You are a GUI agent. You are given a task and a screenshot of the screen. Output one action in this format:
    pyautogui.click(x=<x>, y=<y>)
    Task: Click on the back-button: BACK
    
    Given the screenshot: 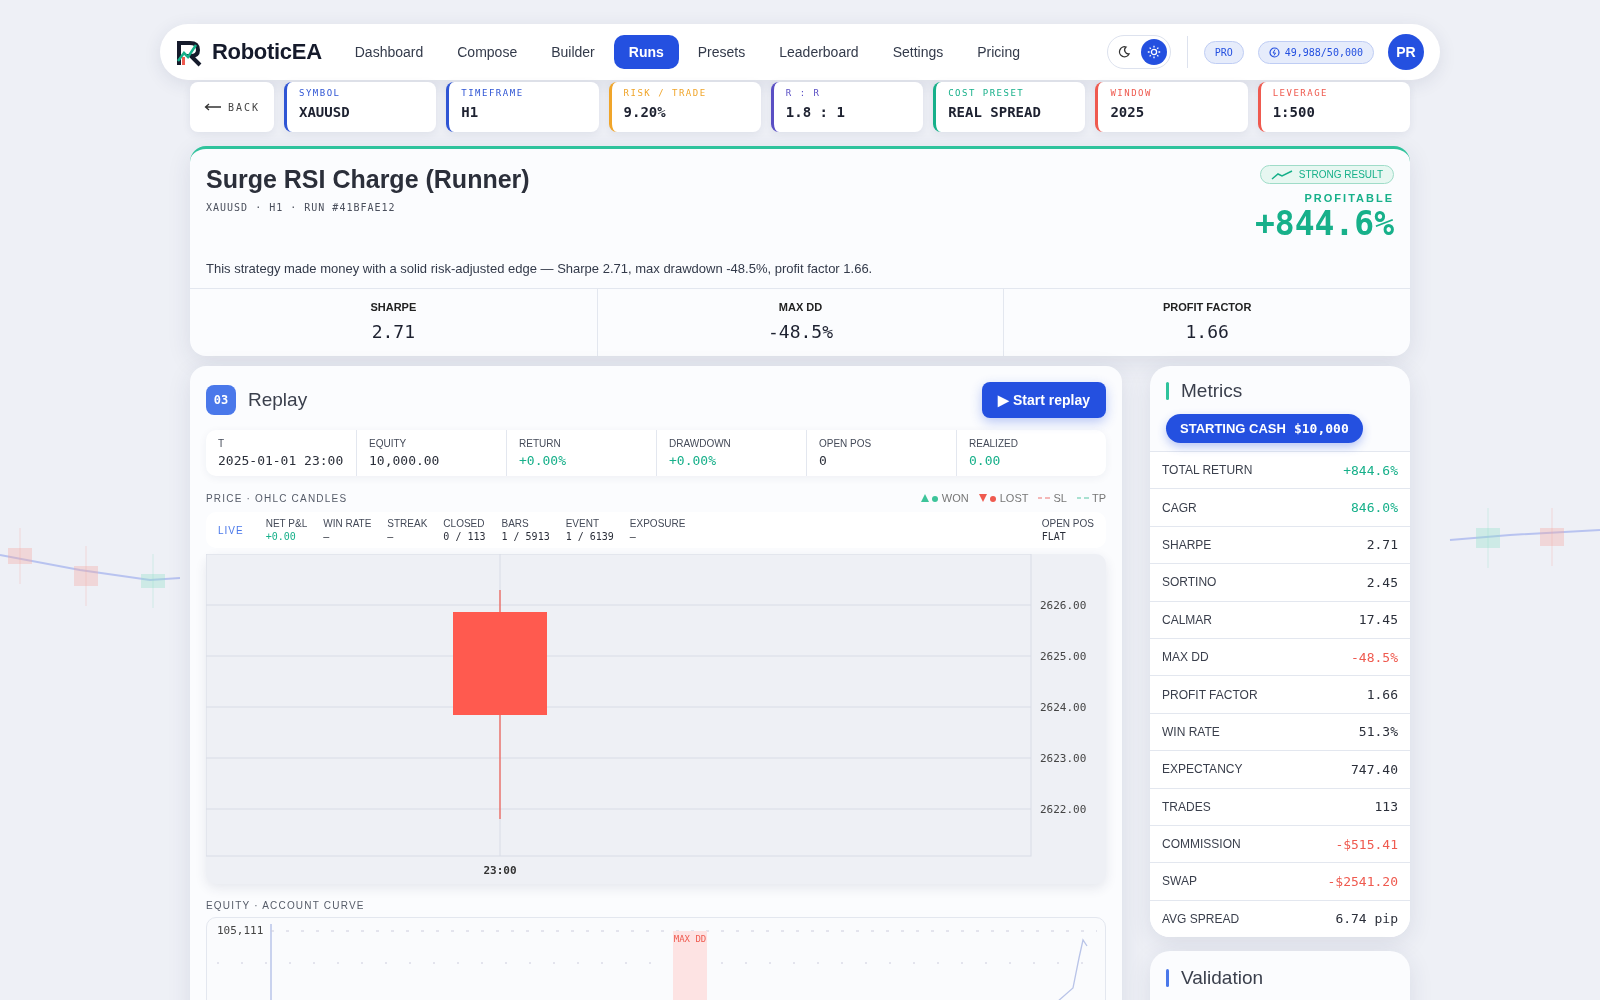 What is the action you would take?
    pyautogui.click(x=232, y=107)
    